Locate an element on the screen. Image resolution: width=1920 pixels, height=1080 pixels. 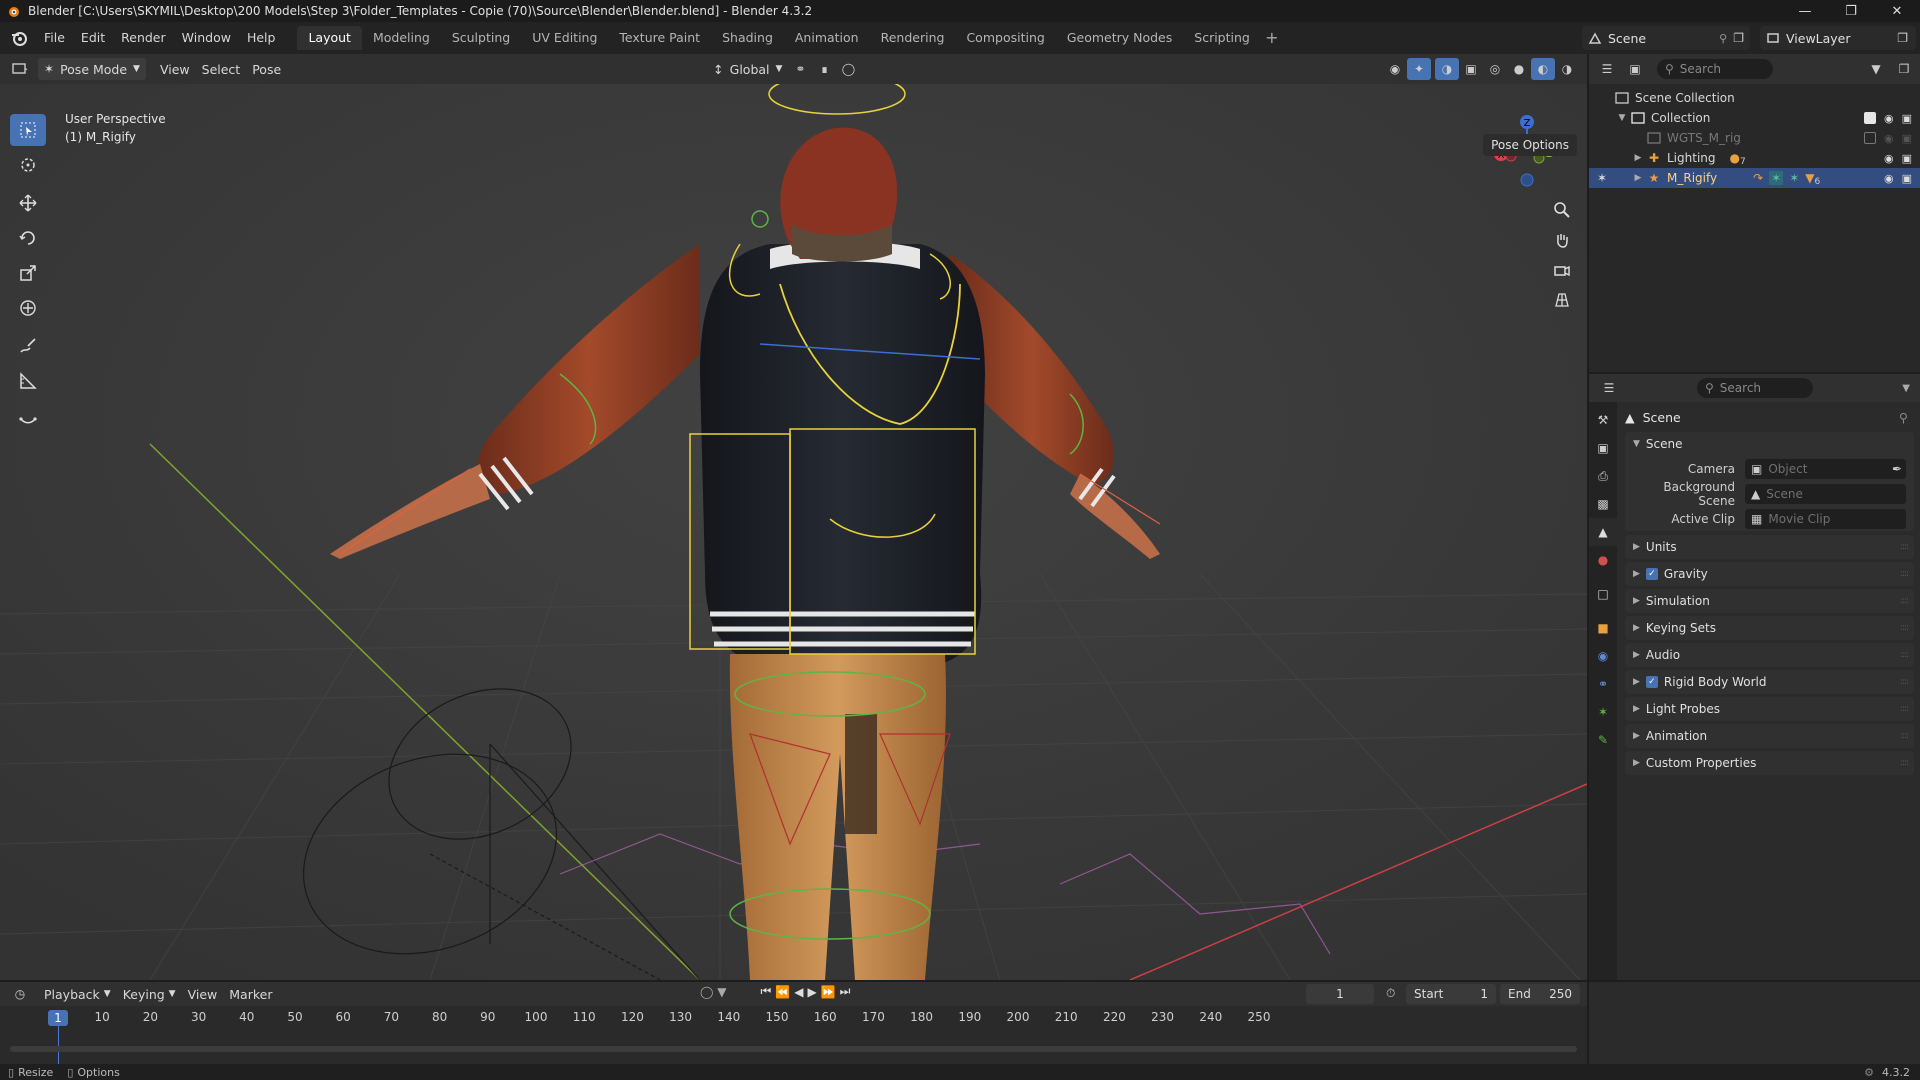
move-tool is located at coordinates (28, 203).